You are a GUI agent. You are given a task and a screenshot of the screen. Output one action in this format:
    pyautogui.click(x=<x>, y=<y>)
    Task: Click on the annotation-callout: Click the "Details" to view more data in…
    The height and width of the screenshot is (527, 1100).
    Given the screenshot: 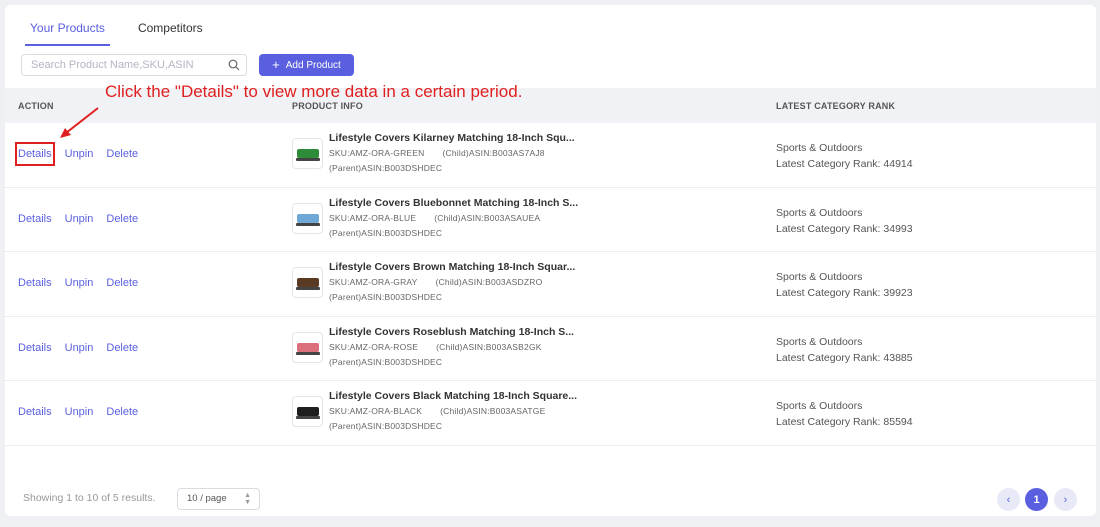 What is the action you would take?
    pyautogui.click(x=314, y=91)
    